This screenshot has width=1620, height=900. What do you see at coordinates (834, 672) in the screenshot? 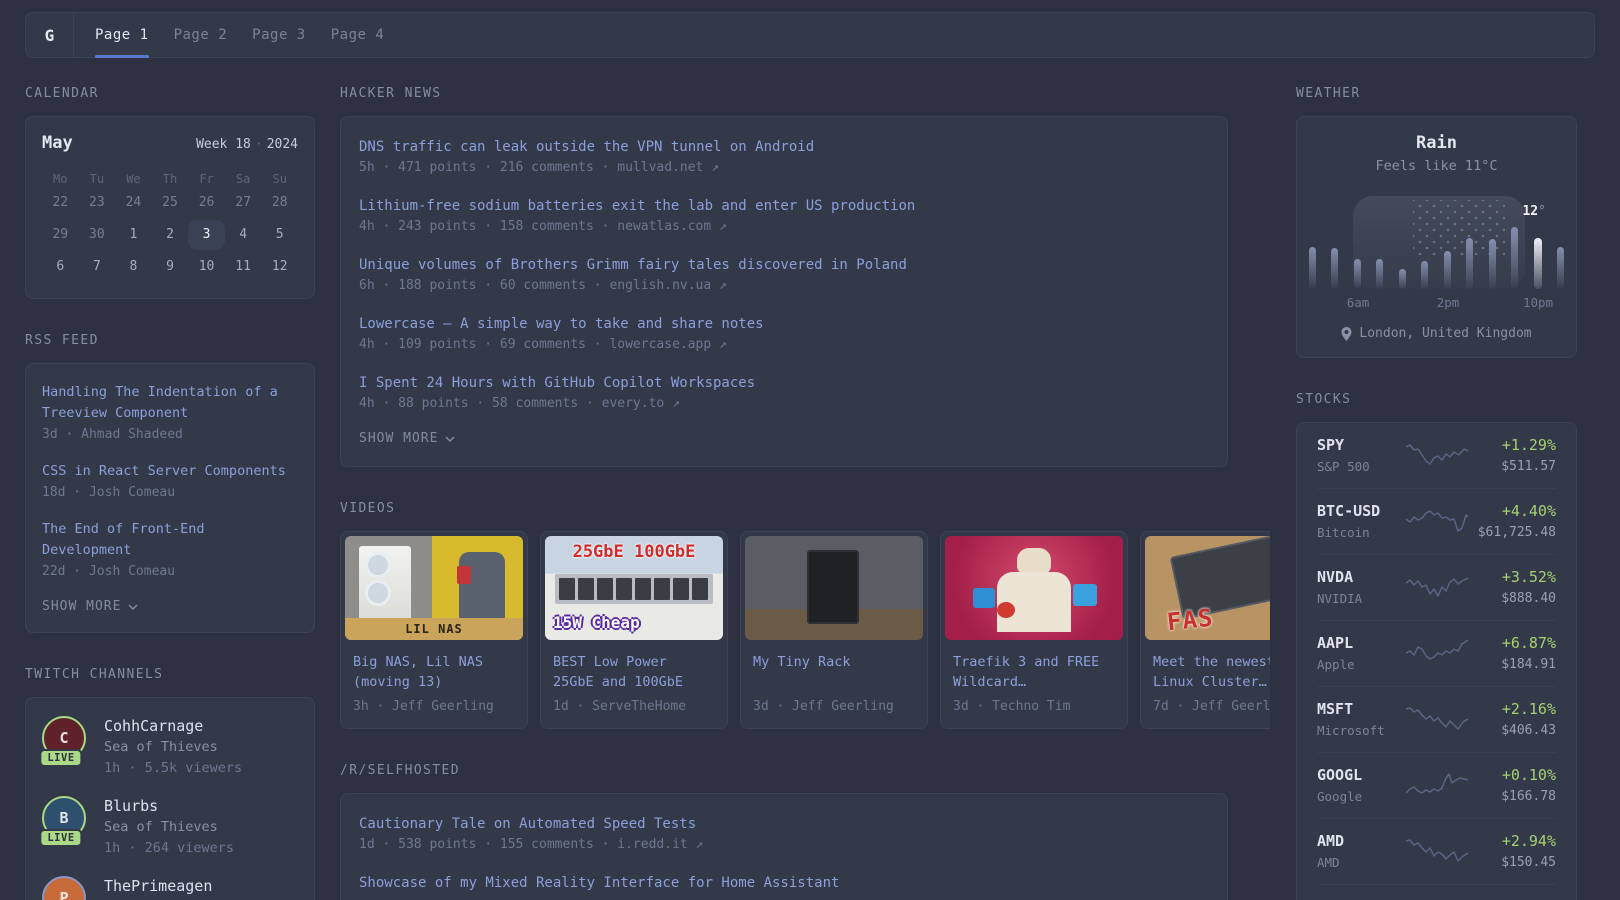
I see `video-title: My Tiny Rack` at bounding box center [834, 672].